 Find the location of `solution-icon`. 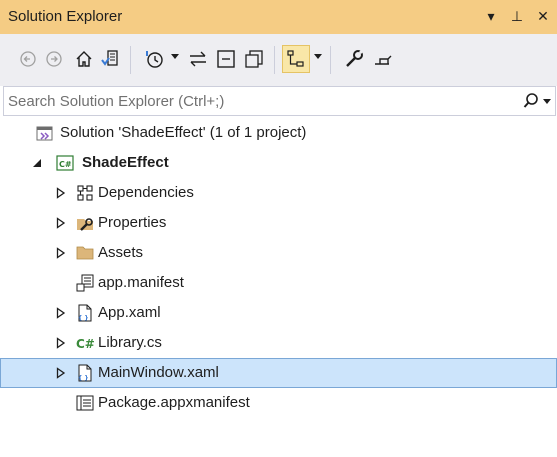

solution-icon is located at coordinates (44, 133).